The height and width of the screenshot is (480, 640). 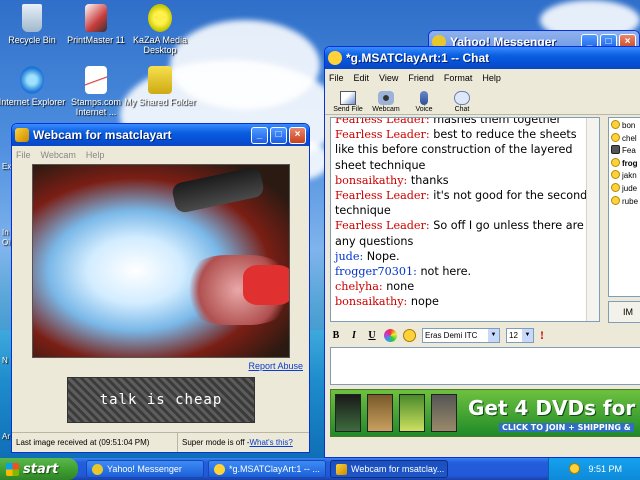 I want to click on message-text: mashes them together, so click(x=497, y=121).